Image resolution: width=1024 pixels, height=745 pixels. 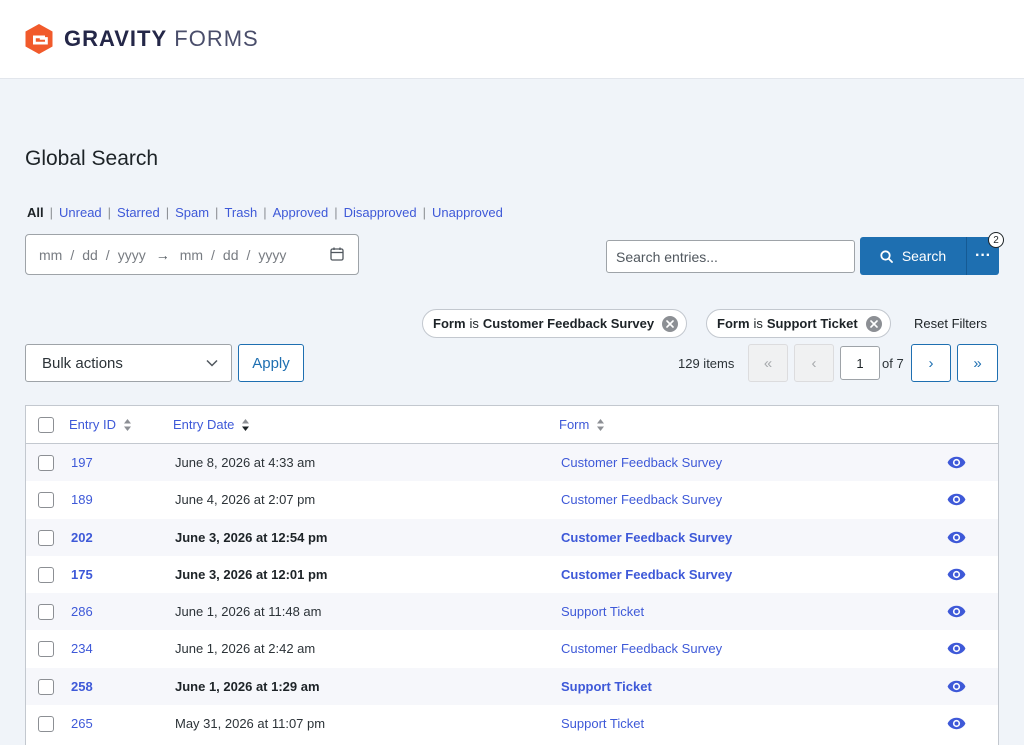 What do you see at coordinates (46, 425) in the screenshot?
I see `select-all-checkbox` at bounding box center [46, 425].